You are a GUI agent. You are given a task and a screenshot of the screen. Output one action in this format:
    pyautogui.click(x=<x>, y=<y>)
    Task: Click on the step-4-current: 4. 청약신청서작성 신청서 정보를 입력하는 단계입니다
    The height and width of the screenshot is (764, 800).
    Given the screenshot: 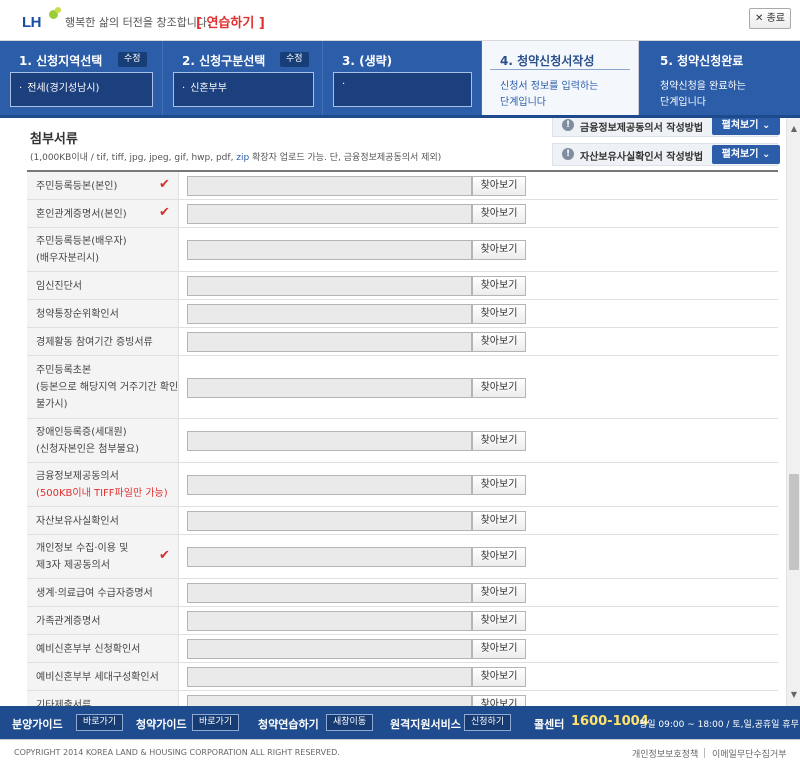 What is the action you would take?
    pyautogui.click(x=560, y=78)
    